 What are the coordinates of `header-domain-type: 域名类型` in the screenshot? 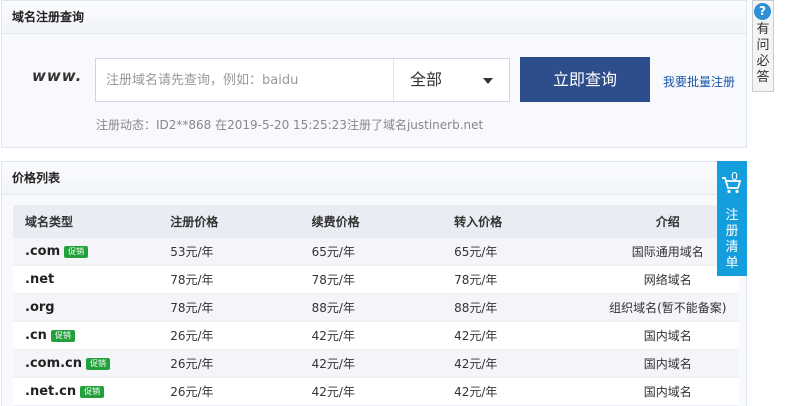 It's located at (92, 221).